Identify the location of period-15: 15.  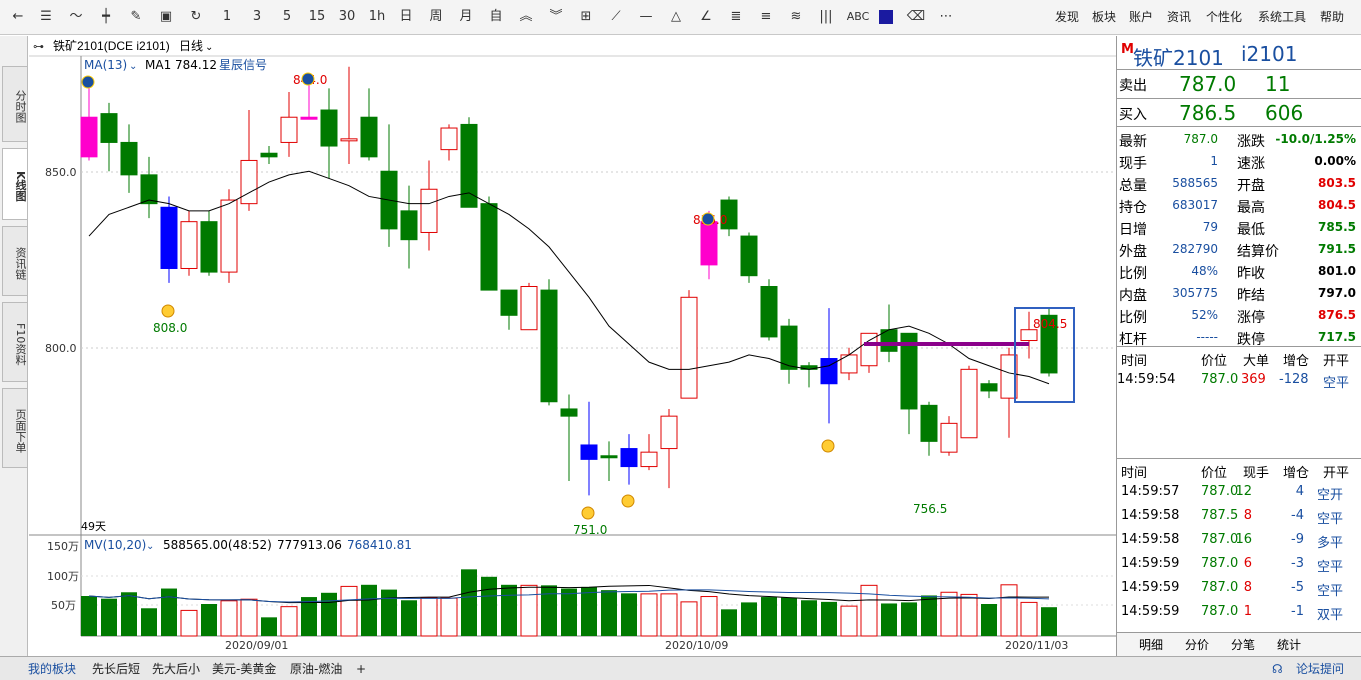
(317, 17).